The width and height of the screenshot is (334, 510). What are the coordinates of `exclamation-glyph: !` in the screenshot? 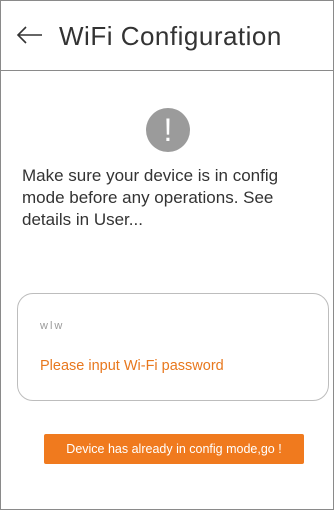 It's located at (168, 130).